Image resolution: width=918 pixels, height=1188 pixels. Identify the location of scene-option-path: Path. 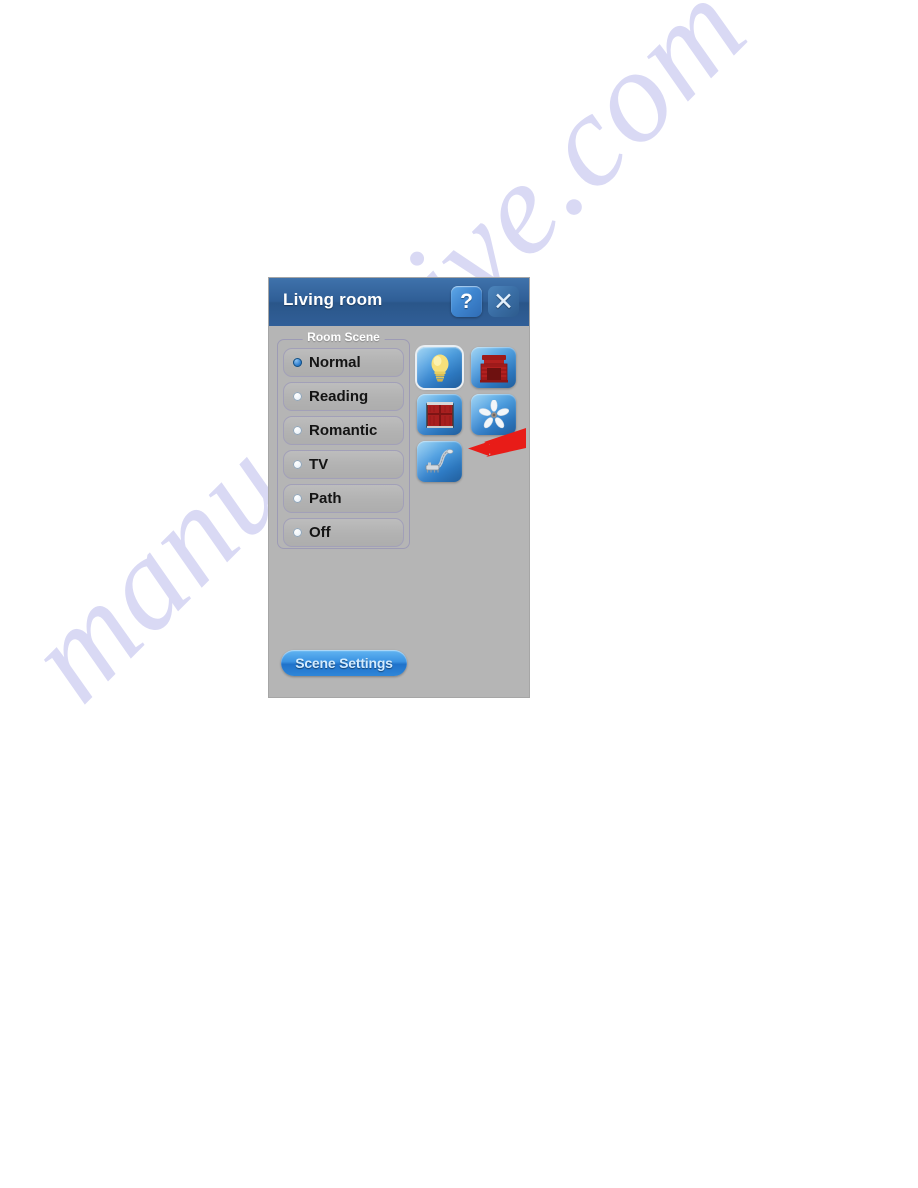
(343, 498).